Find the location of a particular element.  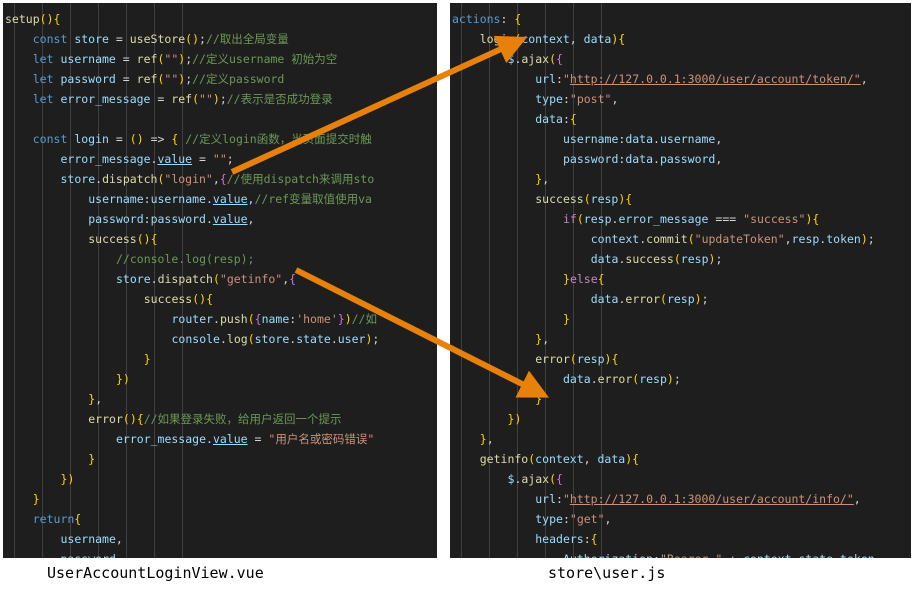

code-line: //console.log(resp); is located at coordinates (185, 259).